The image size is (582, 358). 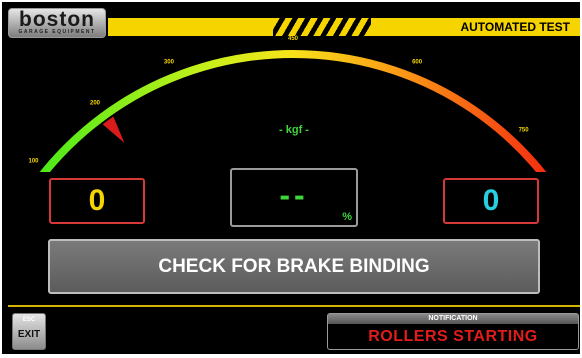 I want to click on gauge-unit-label: - kgf -, so click(x=294, y=130).